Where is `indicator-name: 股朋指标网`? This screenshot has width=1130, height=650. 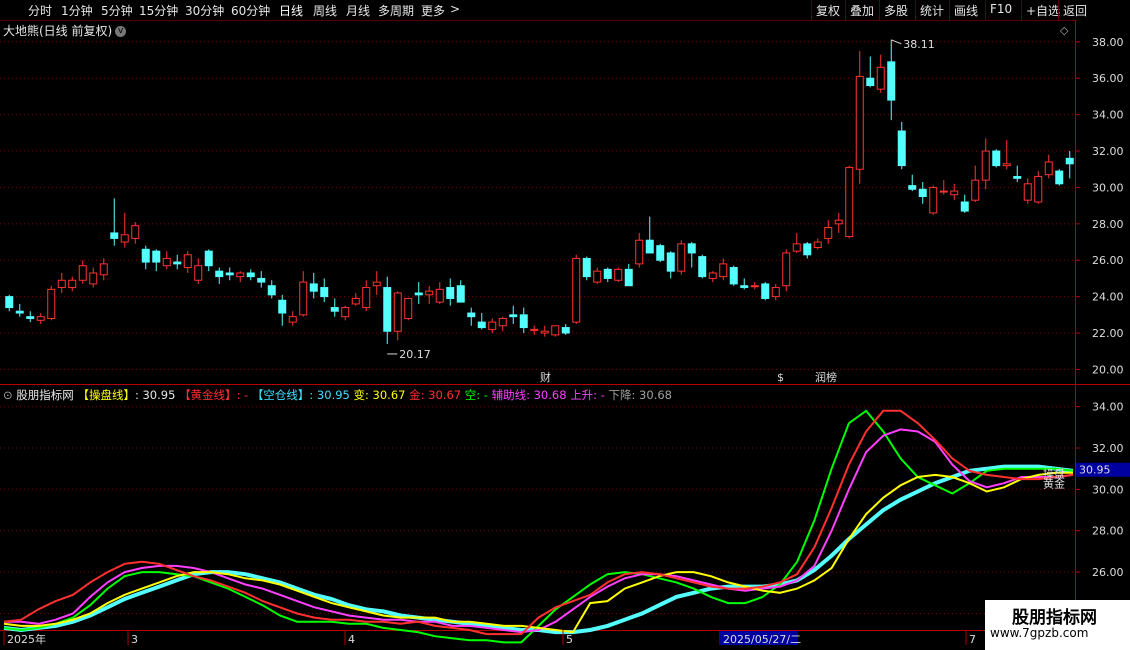
indicator-name: 股朋指标网 is located at coordinates (47, 395).